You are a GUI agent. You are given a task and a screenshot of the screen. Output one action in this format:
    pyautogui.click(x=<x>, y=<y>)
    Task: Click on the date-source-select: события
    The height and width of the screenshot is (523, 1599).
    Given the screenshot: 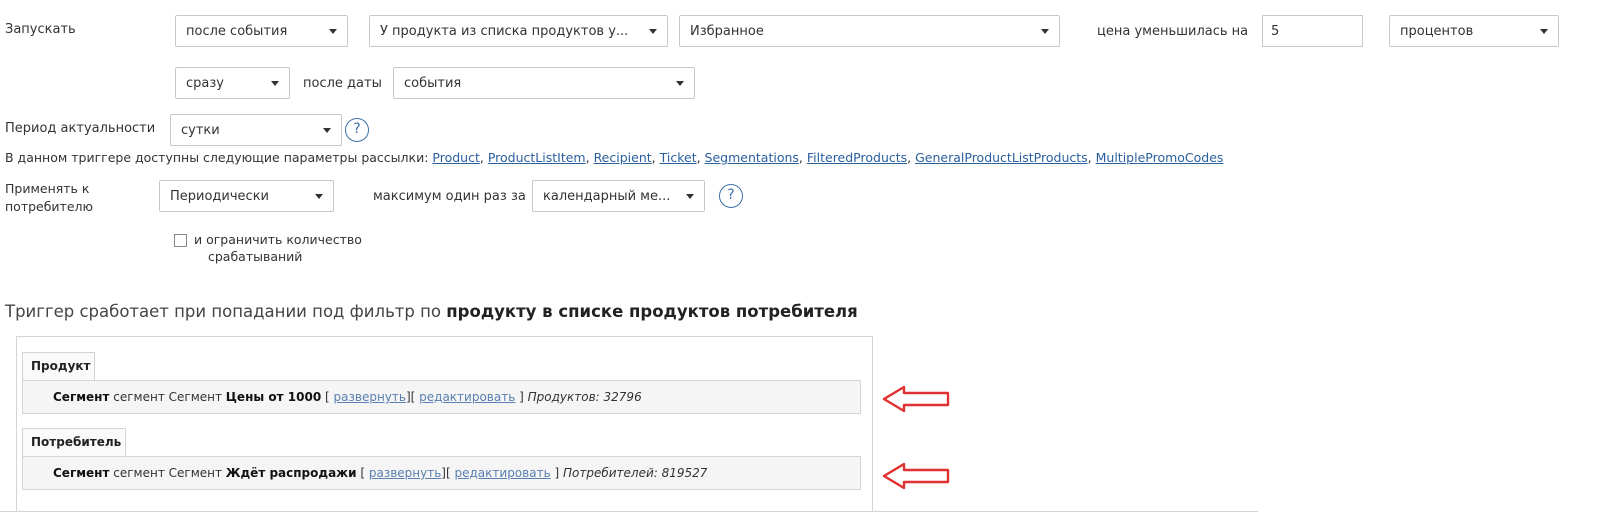 What is the action you would take?
    pyautogui.click(x=544, y=83)
    